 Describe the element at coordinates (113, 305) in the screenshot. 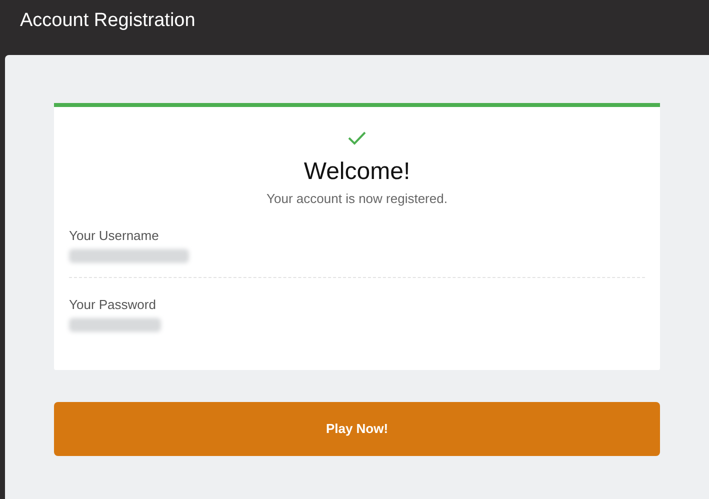

I see `field-label: Your Password` at that location.